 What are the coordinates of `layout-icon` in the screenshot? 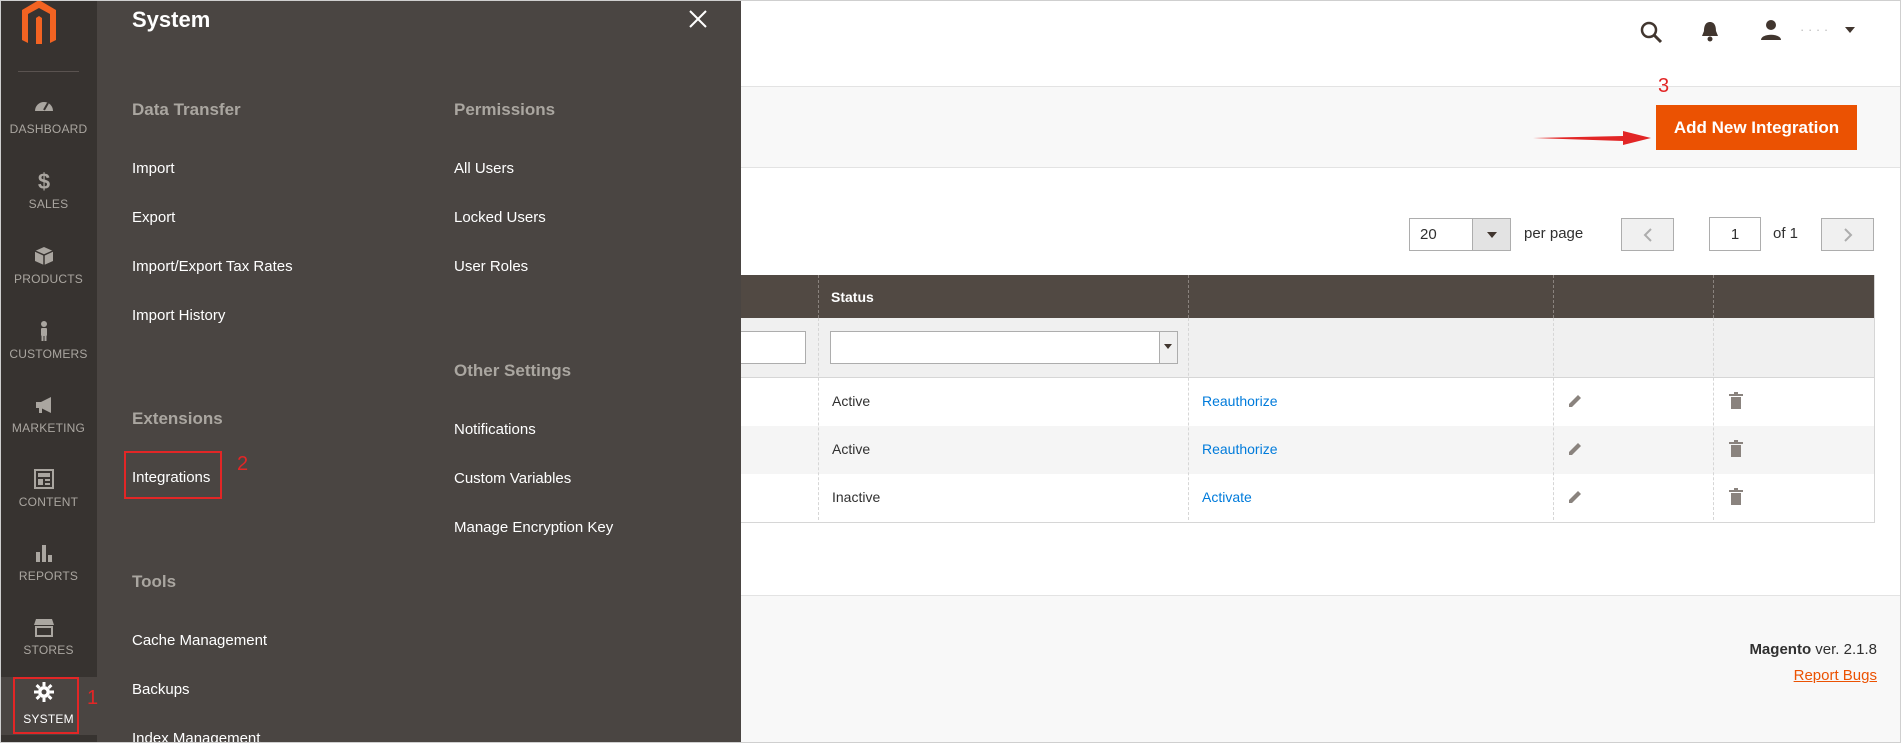 It's located at (44, 479).